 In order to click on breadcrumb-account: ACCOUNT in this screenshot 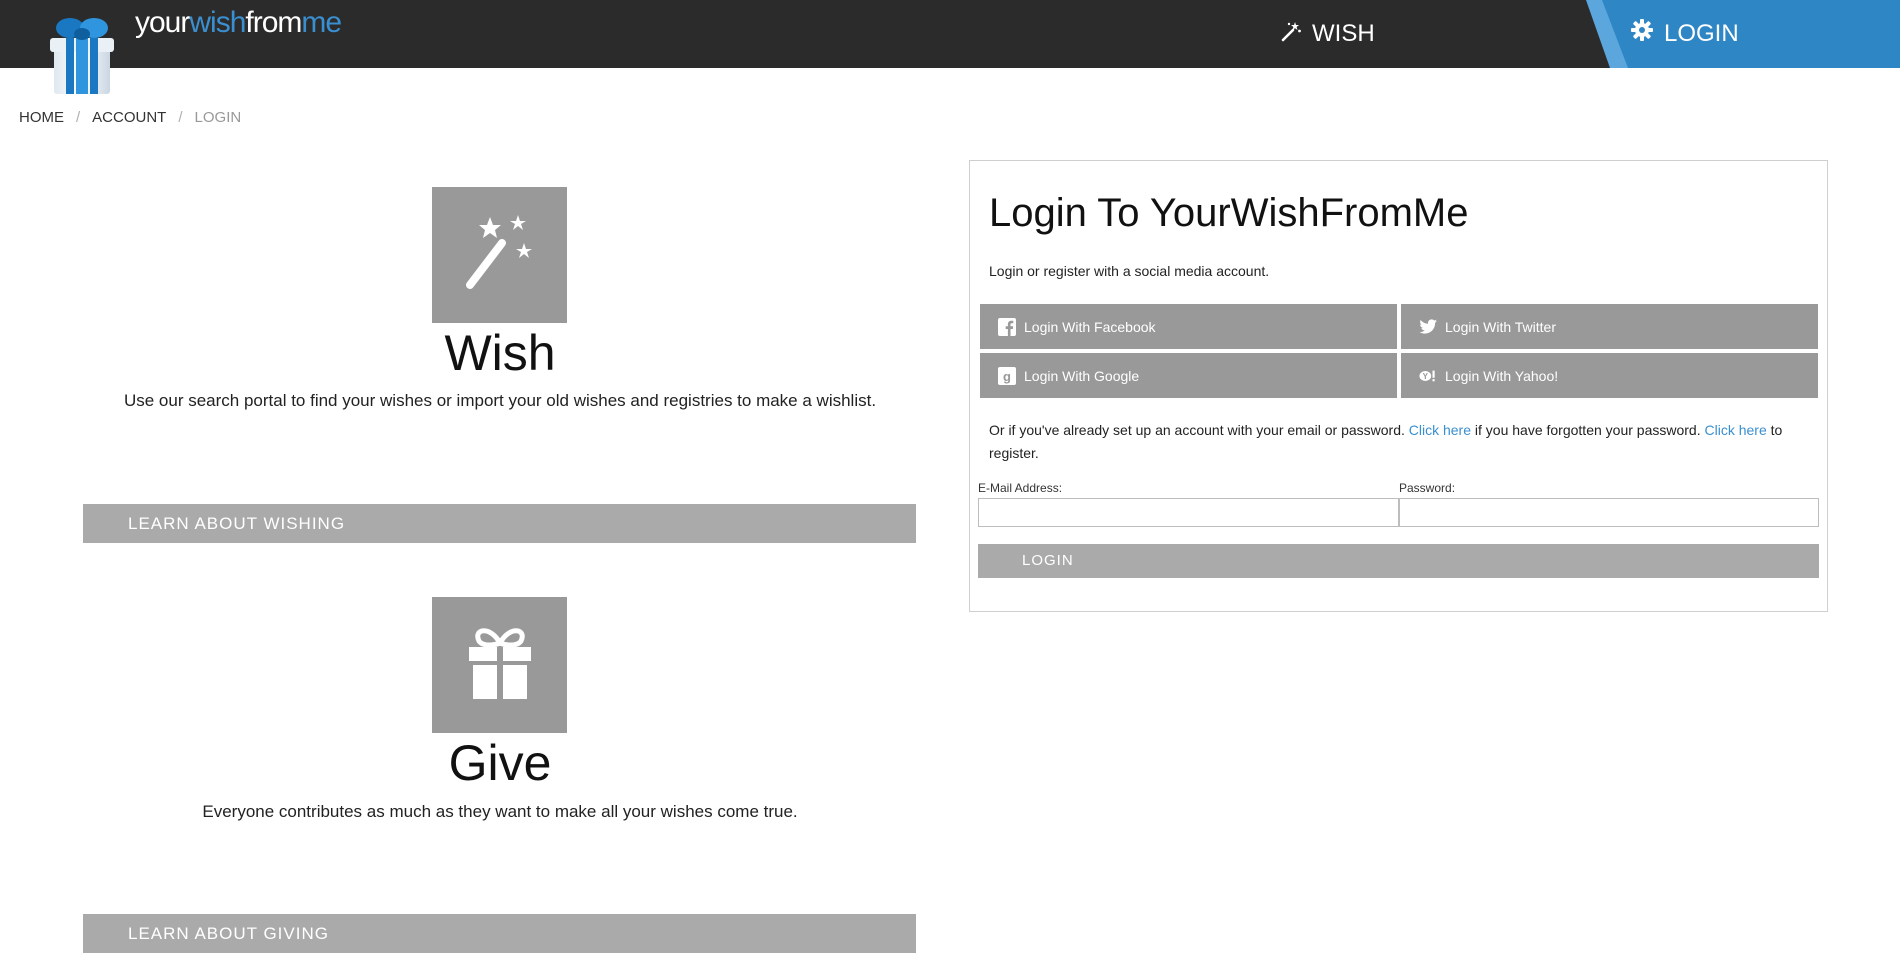, I will do `click(129, 117)`.